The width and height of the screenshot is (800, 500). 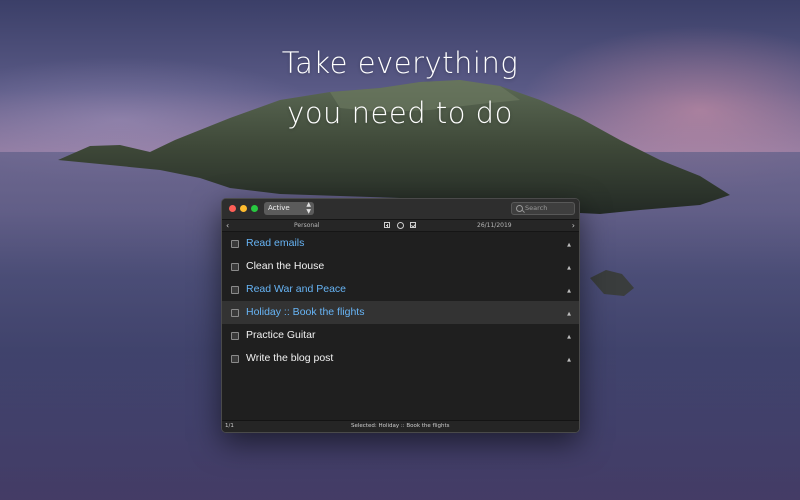 What do you see at coordinates (494, 225) in the screenshot?
I see `current-date: 26/11/2019` at bounding box center [494, 225].